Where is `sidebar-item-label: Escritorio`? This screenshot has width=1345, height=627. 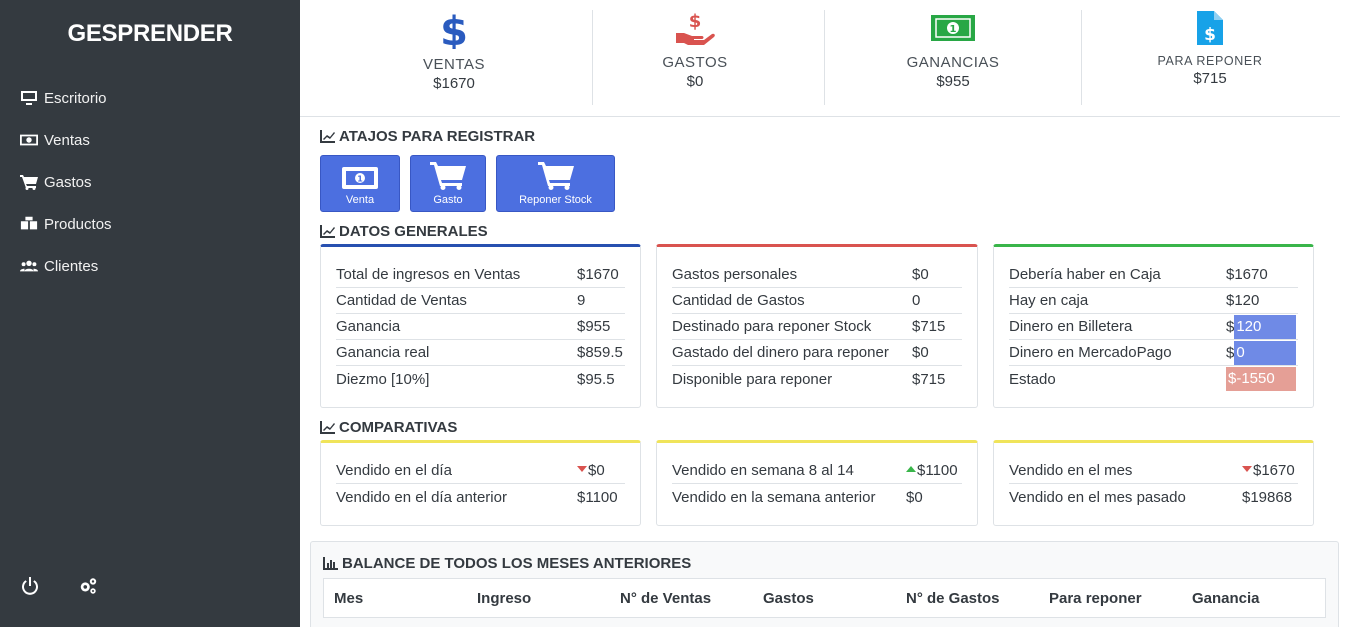 sidebar-item-label: Escritorio is located at coordinates (75, 98).